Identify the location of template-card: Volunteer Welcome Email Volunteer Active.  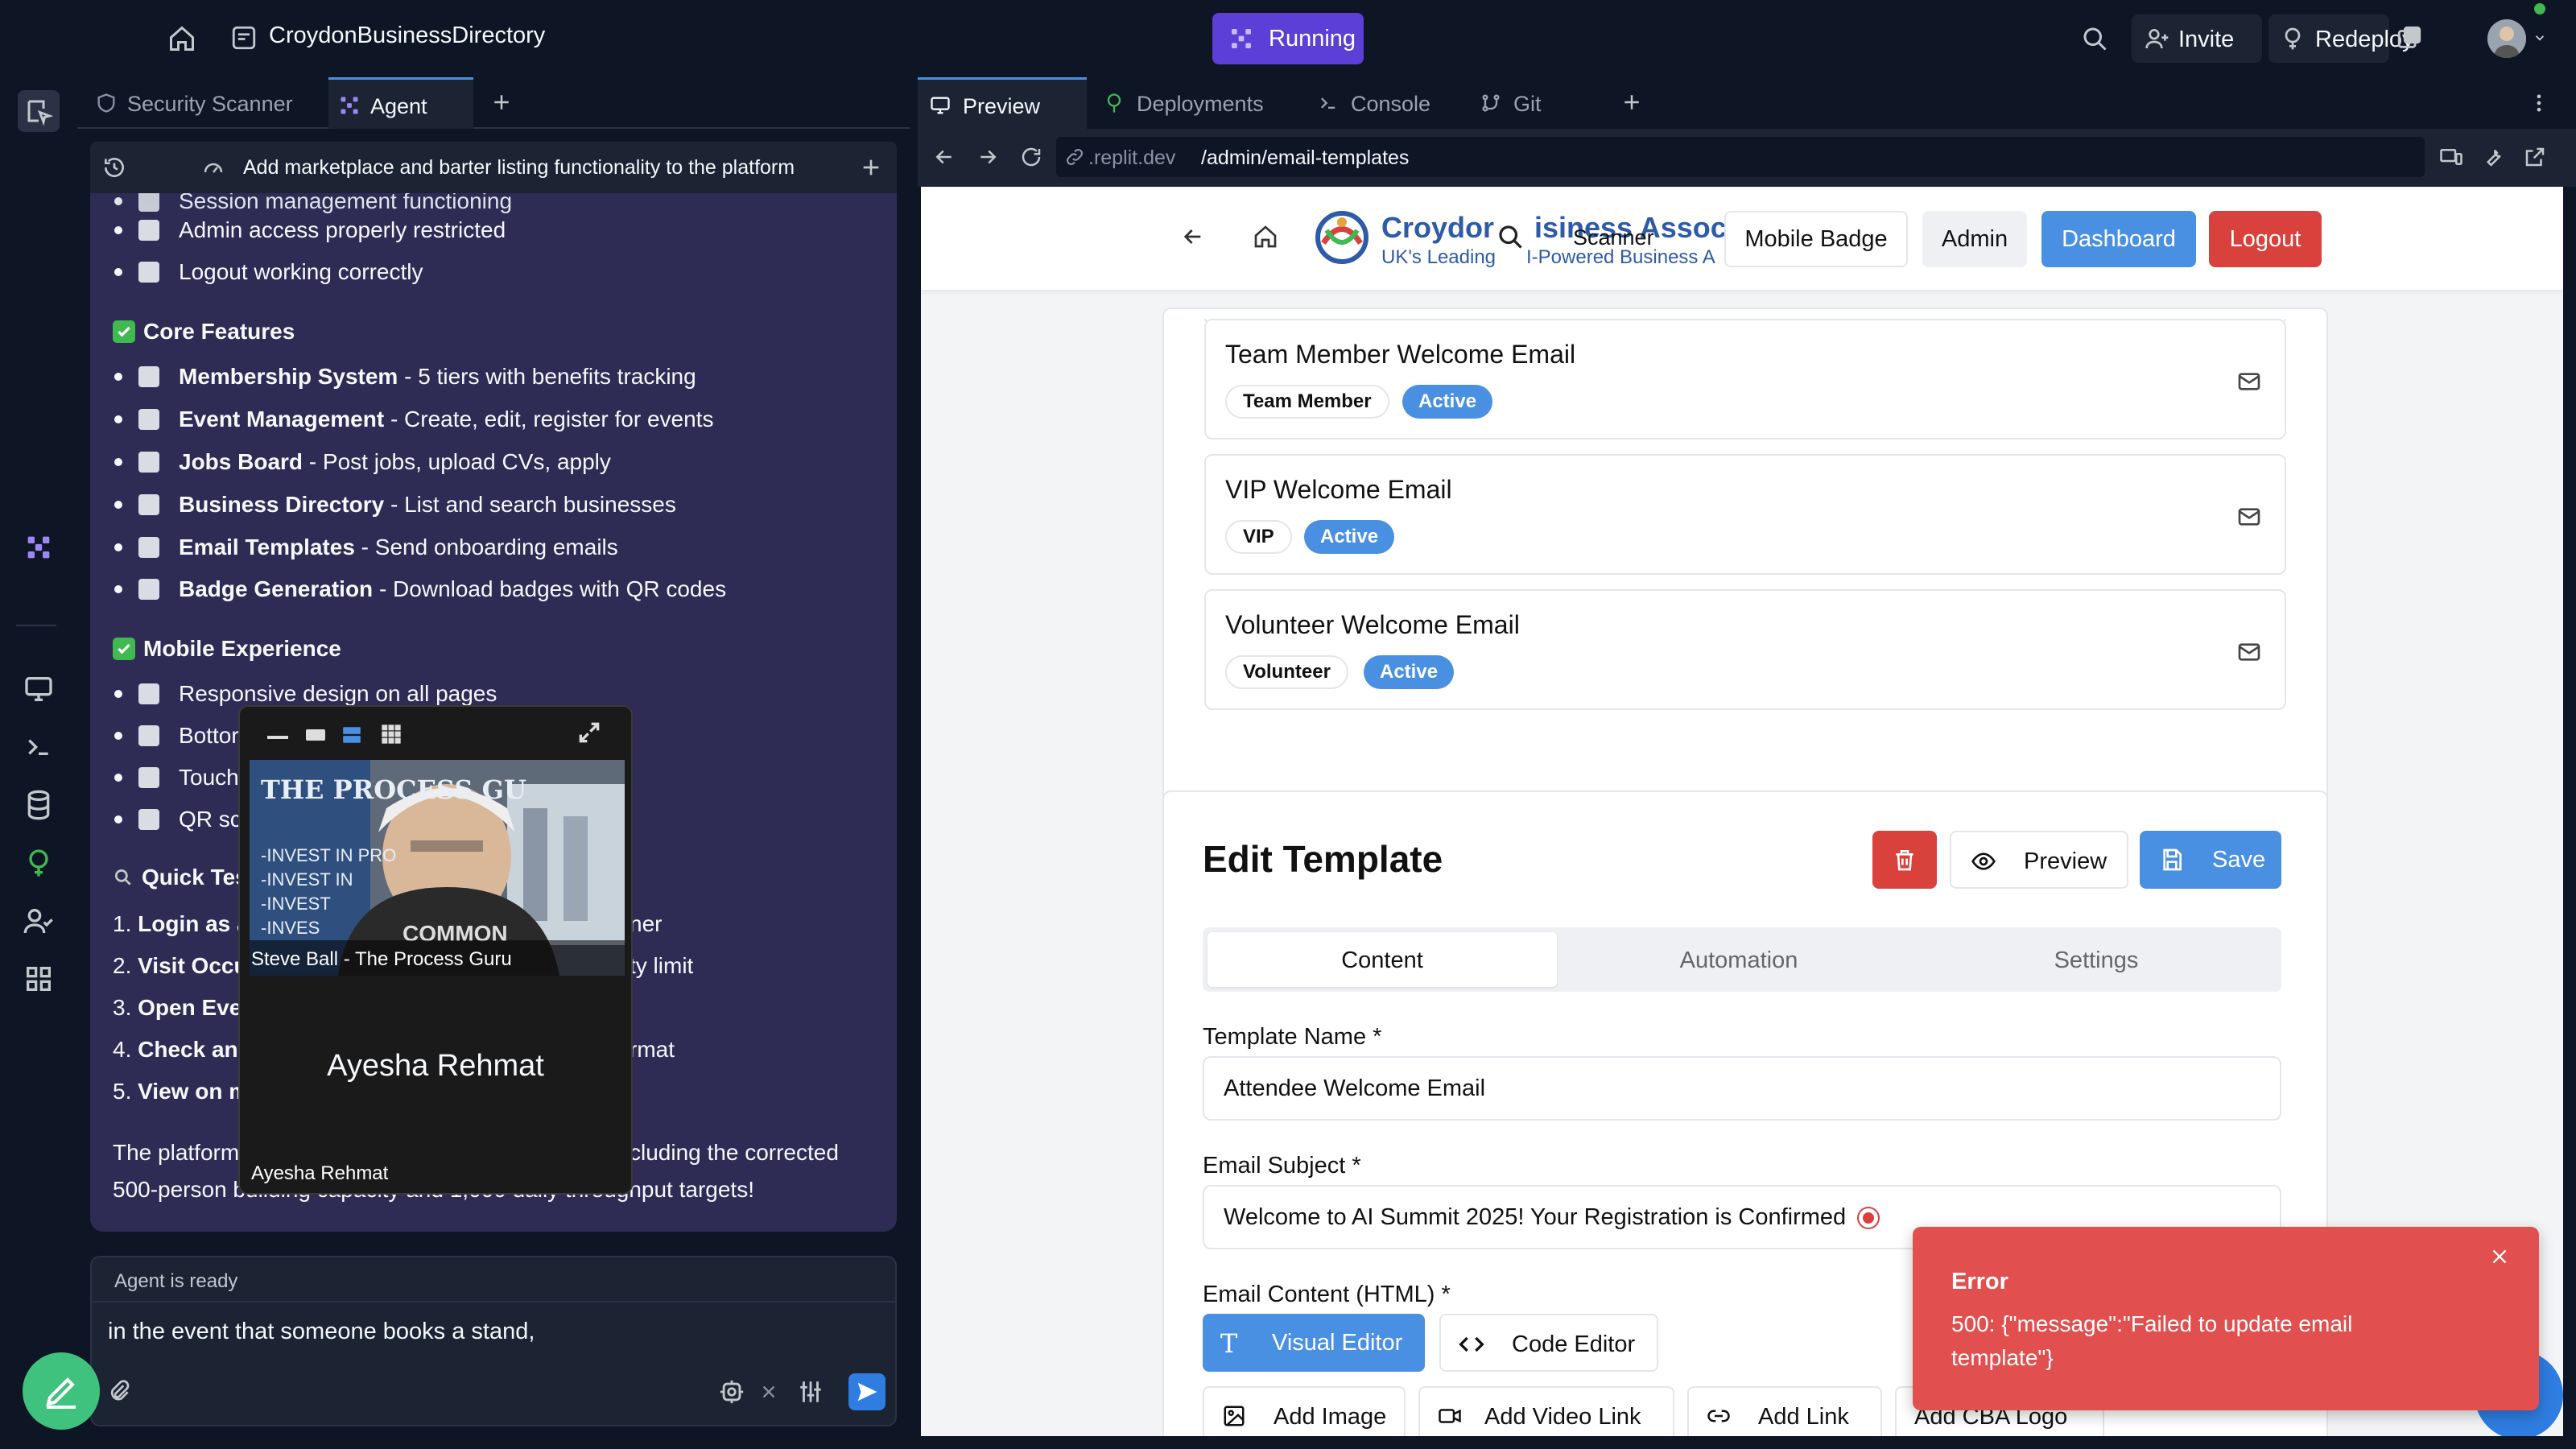
(1745, 649).